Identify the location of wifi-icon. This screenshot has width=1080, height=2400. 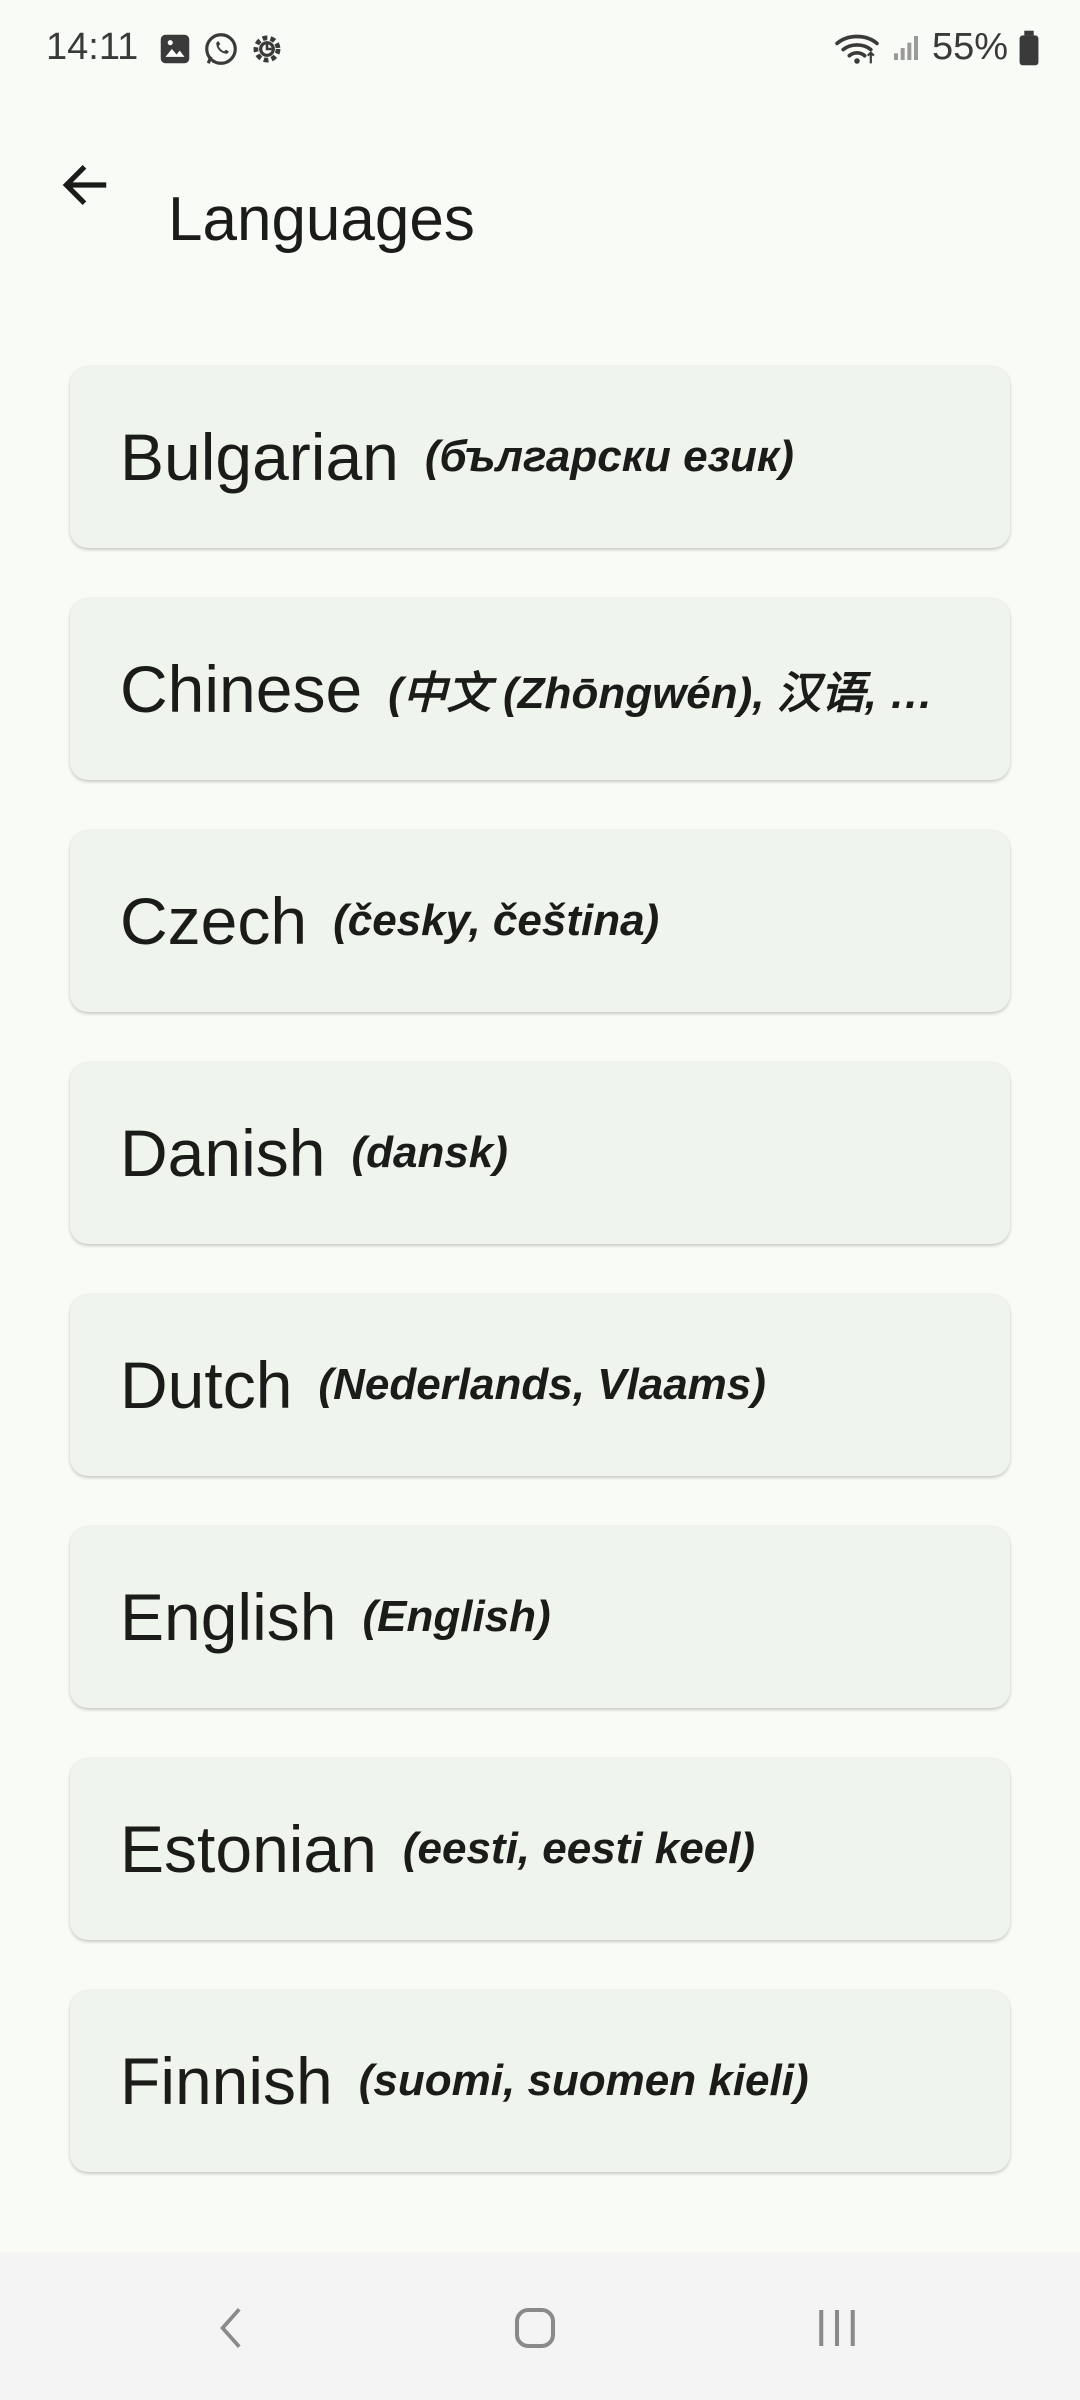
(857, 49).